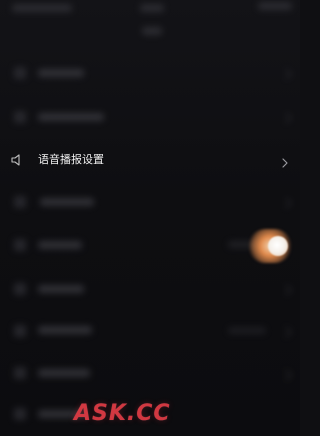  Describe the element at coordinates (17, 159) in the screenshot. I see `speaker-icon` at that location.